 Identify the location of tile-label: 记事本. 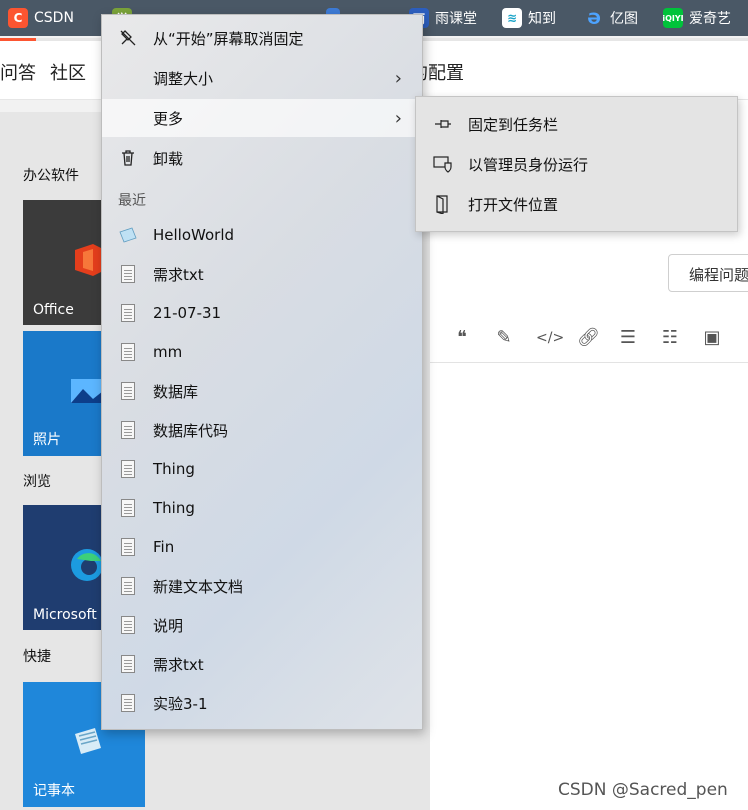
(54, 791).